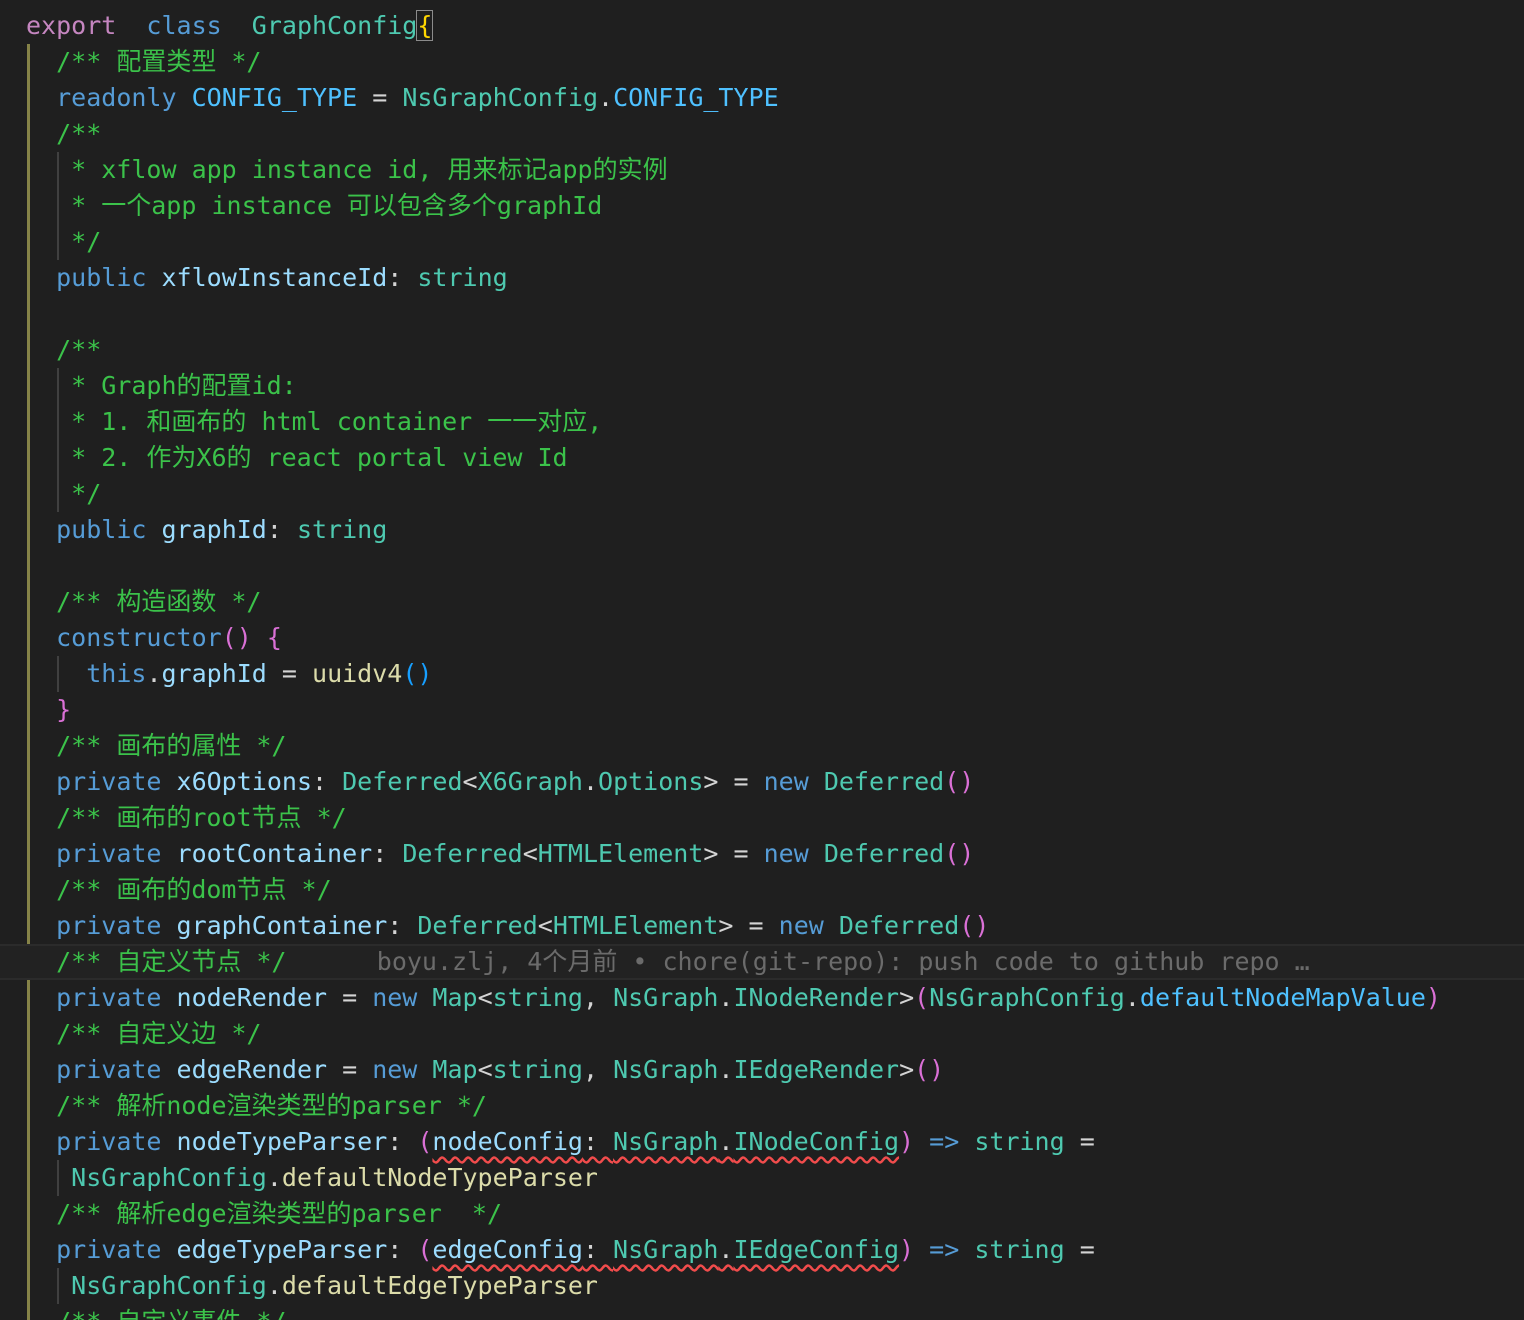 The height and width of the screenshot is (1320, 1524). What do you see at coordinates (217, 26) in the screenshot?
I see `code-line: export class GraphConfig{` at bounding box center [217, 26].